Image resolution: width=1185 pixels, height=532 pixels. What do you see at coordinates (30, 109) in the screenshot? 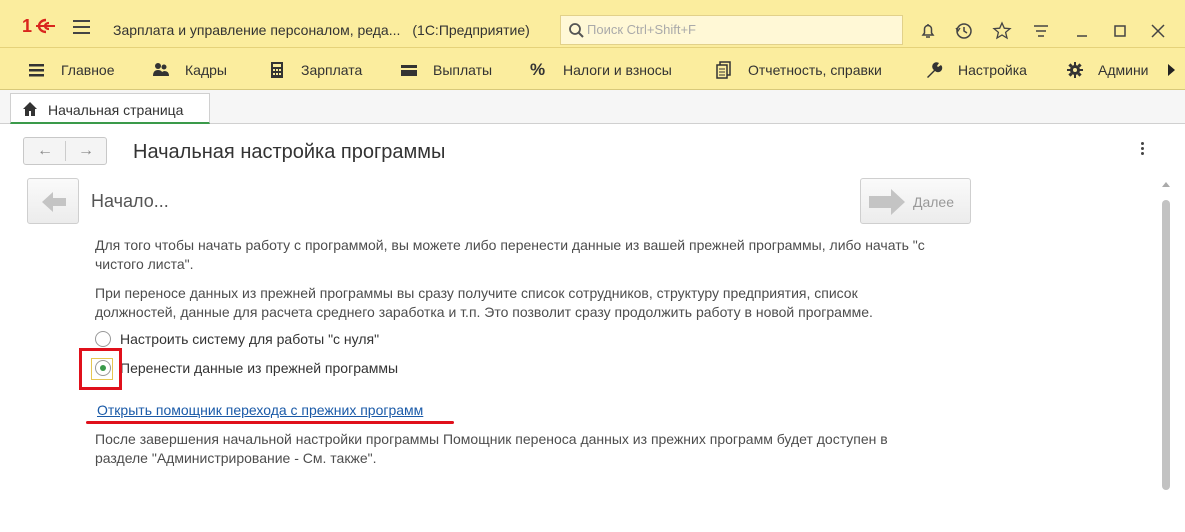
I see `home-icon` at bounding box center [30, 109].